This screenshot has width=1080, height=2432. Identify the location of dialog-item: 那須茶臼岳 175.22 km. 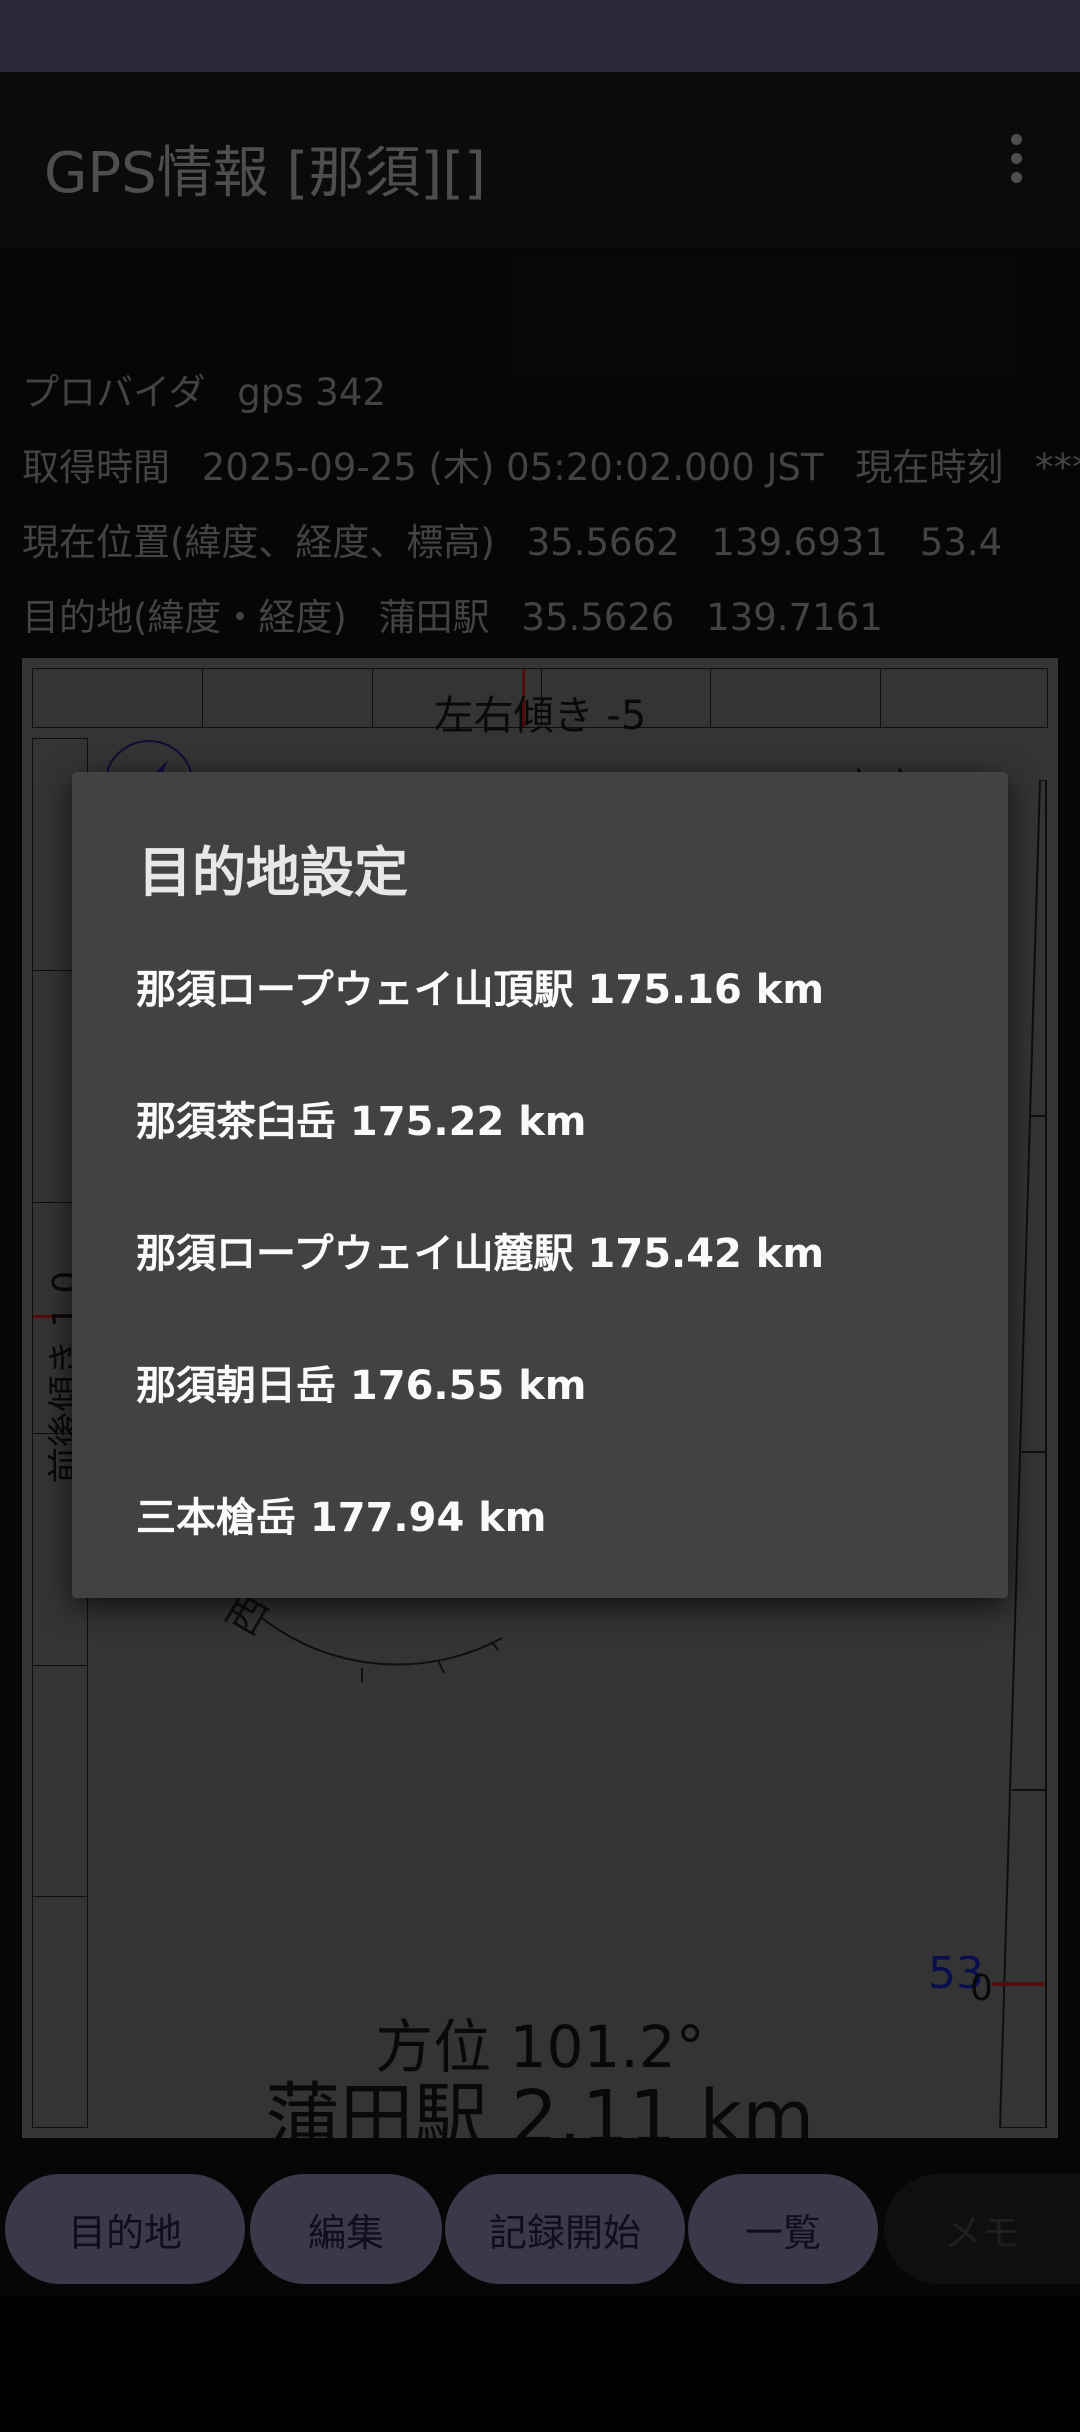
(556, 1118).